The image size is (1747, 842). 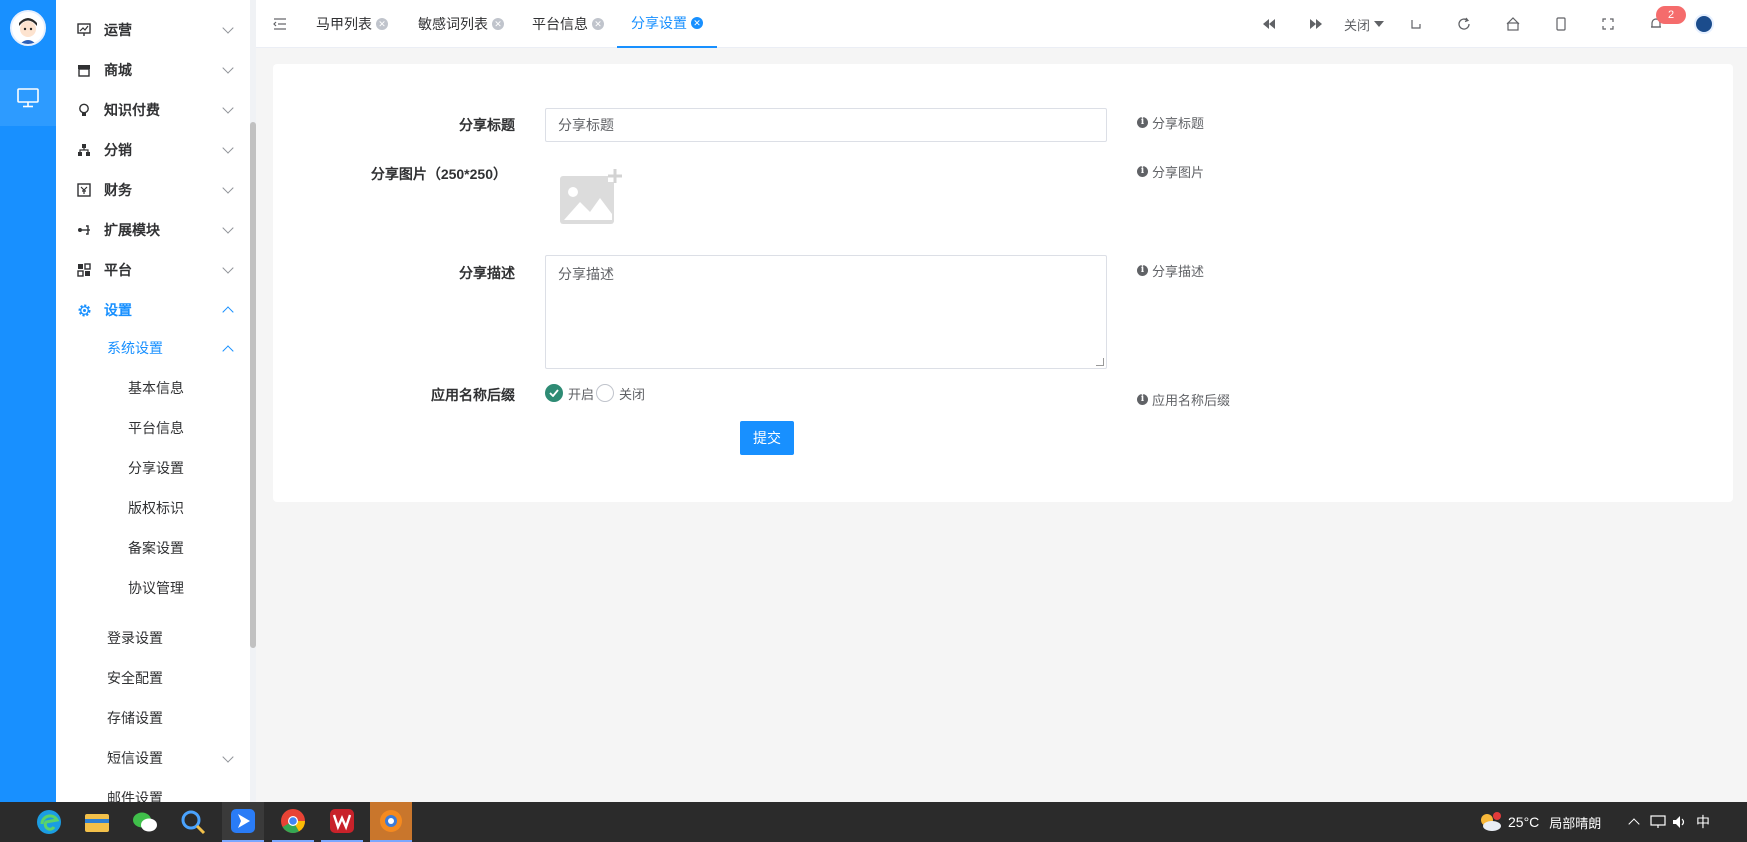 What do you see at coordinates (153, 150) in the screenshot?
I see `menu-distribution: 分销` at bounding box center [153, 150].